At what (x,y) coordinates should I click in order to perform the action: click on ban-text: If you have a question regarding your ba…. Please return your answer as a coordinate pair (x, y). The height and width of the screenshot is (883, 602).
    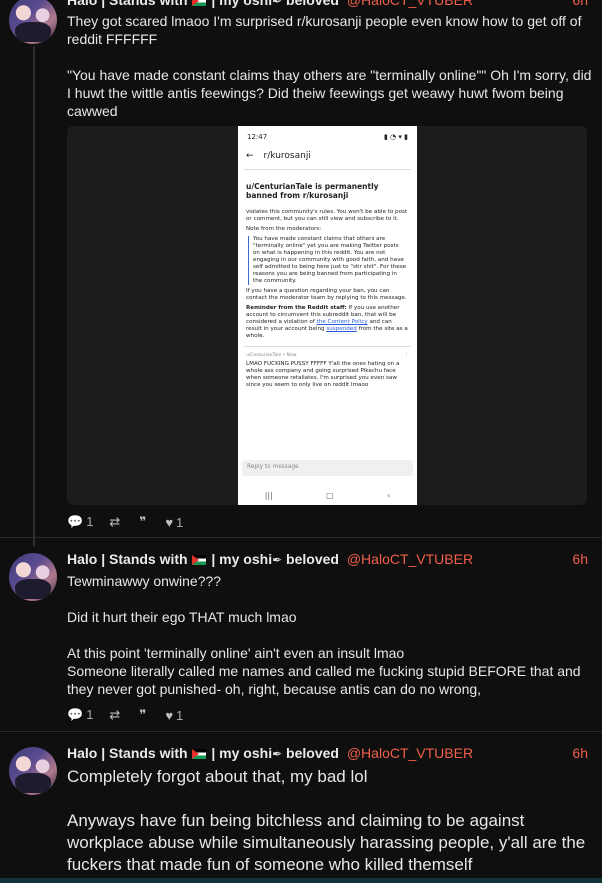
    Looking at the image, I should click on (326, 294).